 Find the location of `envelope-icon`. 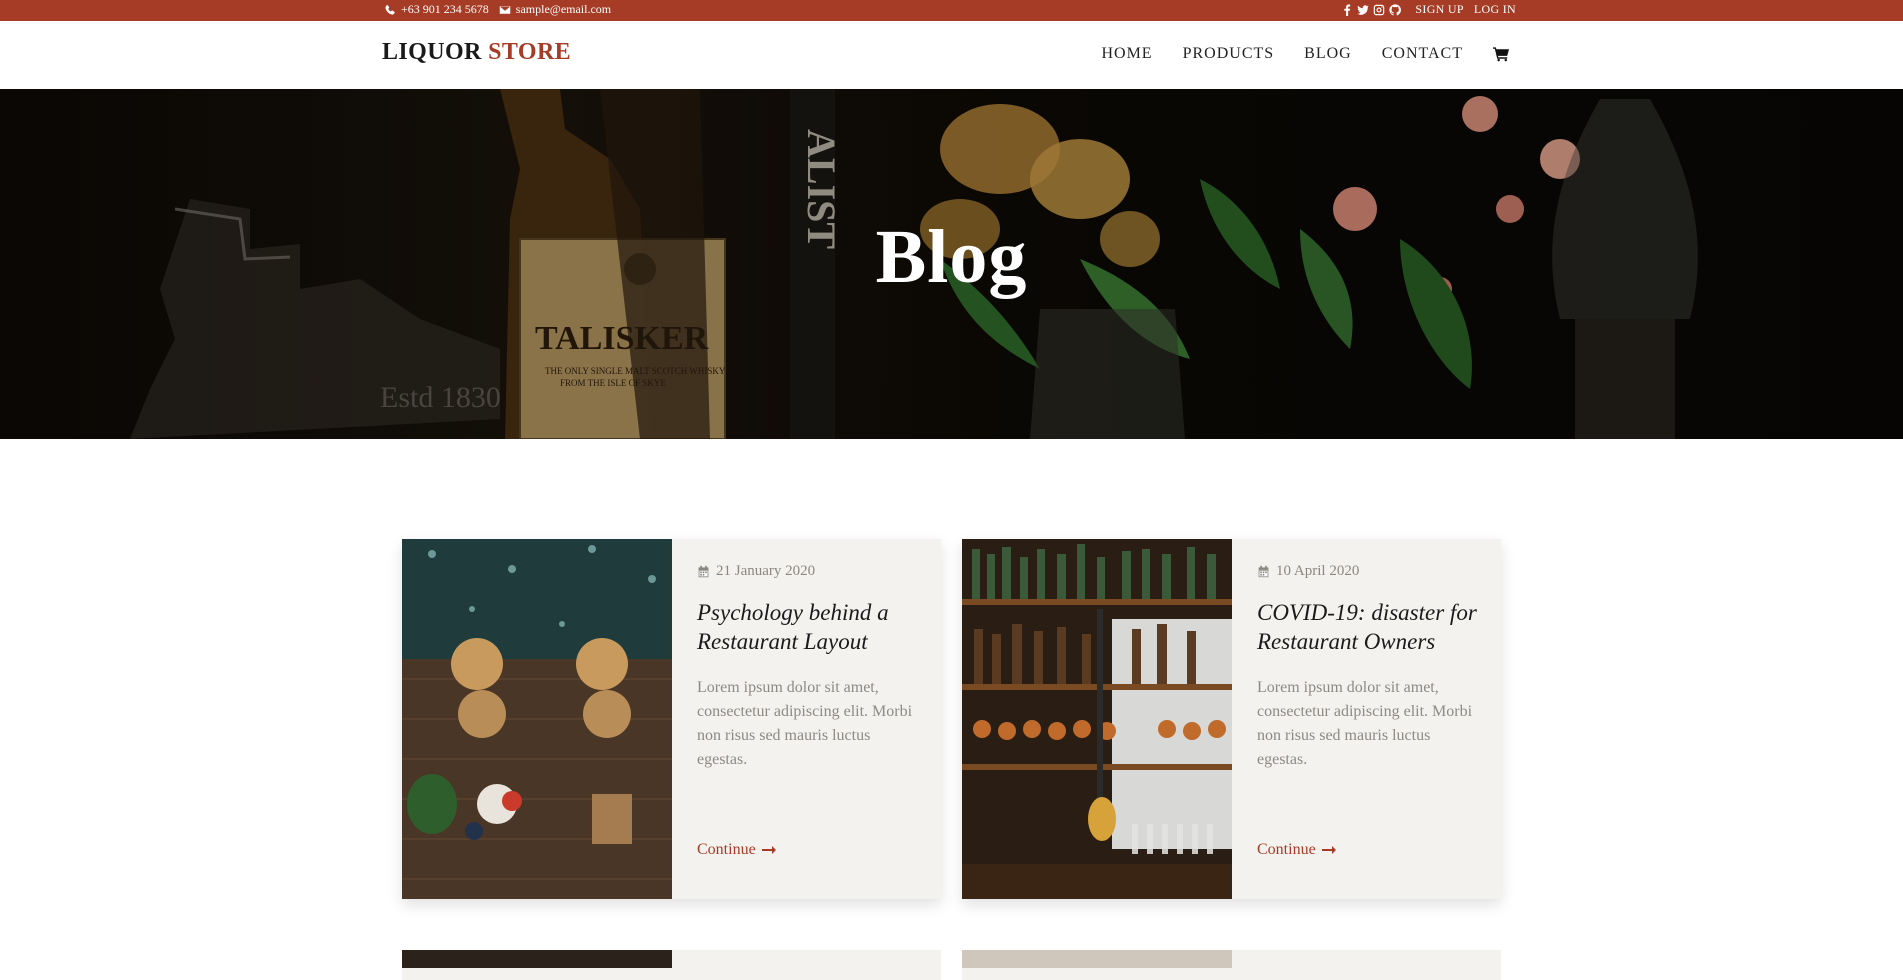

envelope-icon is located at coordinates (505, 9).